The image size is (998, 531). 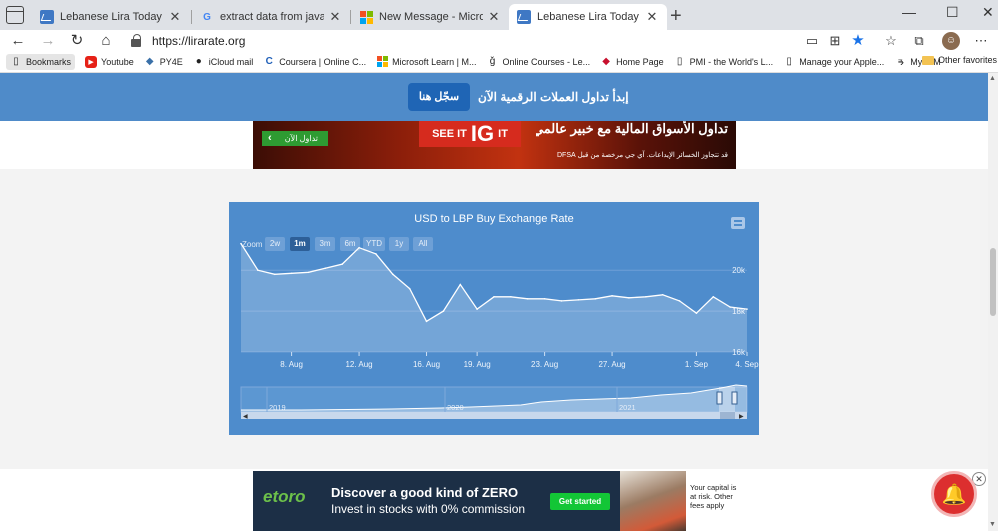 What do you see at coordinates (812, 41) in the screenshot?
I see `read-aloud-icon: ▭` at bounding box center [812, 41].